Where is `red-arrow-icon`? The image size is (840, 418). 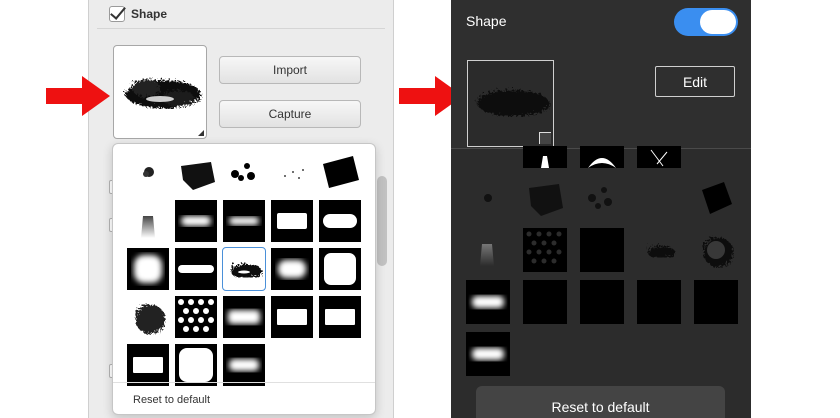 red-arrow-icon is located at coordinates (78, 96).